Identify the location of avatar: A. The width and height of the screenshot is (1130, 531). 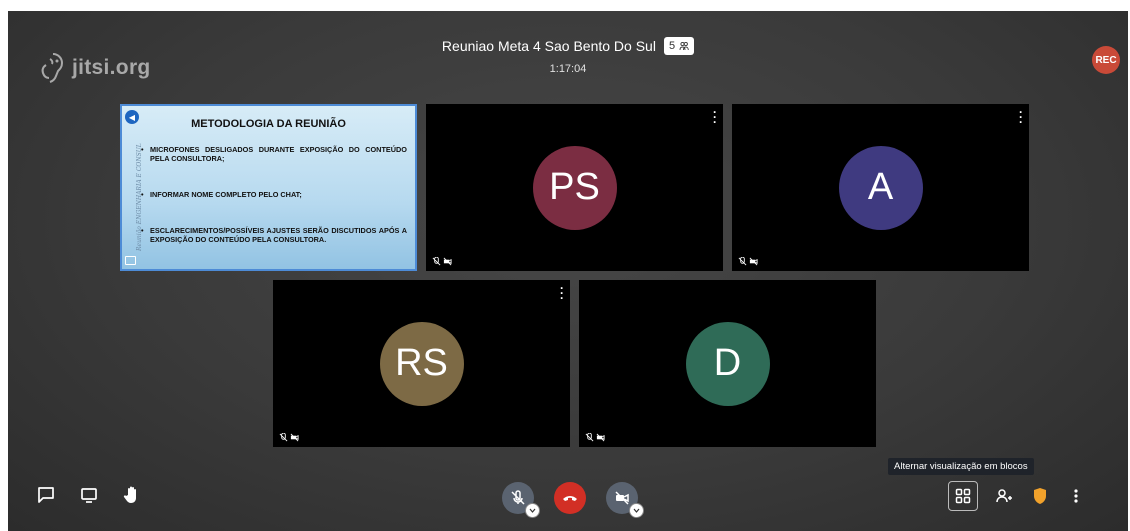
(880, 187).